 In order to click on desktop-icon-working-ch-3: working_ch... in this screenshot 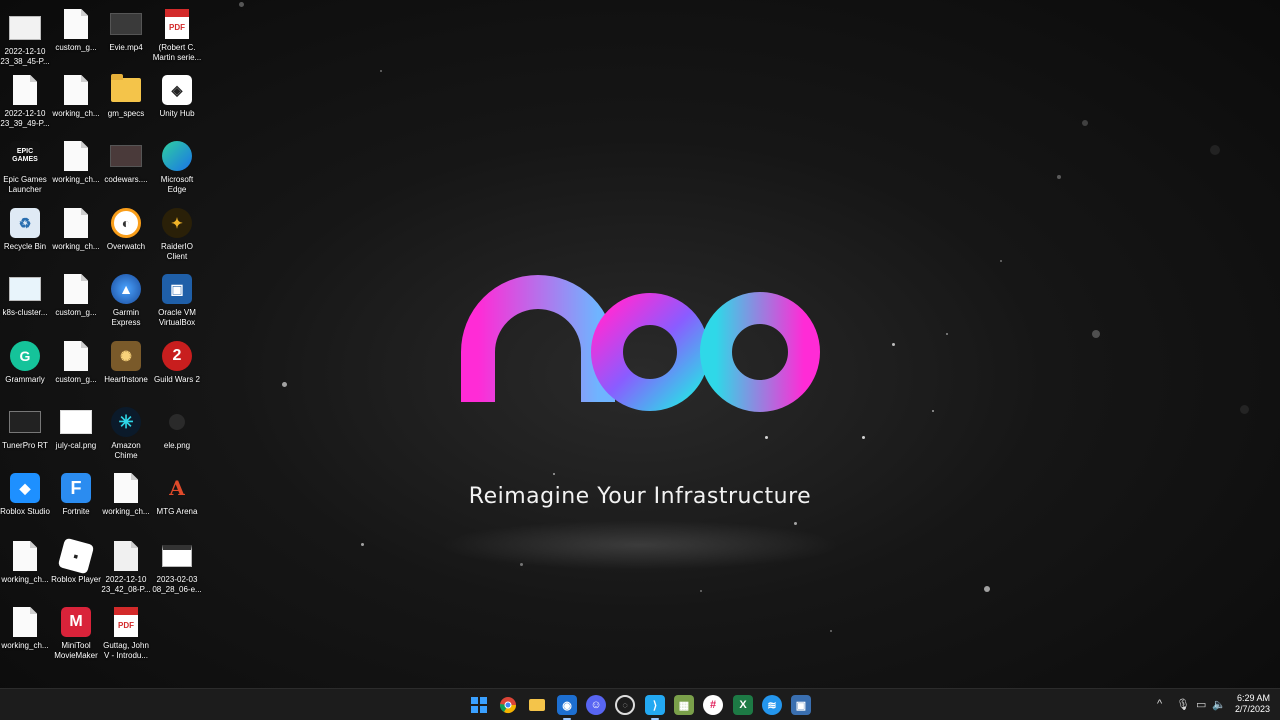, I will do `click(76, 229)`.